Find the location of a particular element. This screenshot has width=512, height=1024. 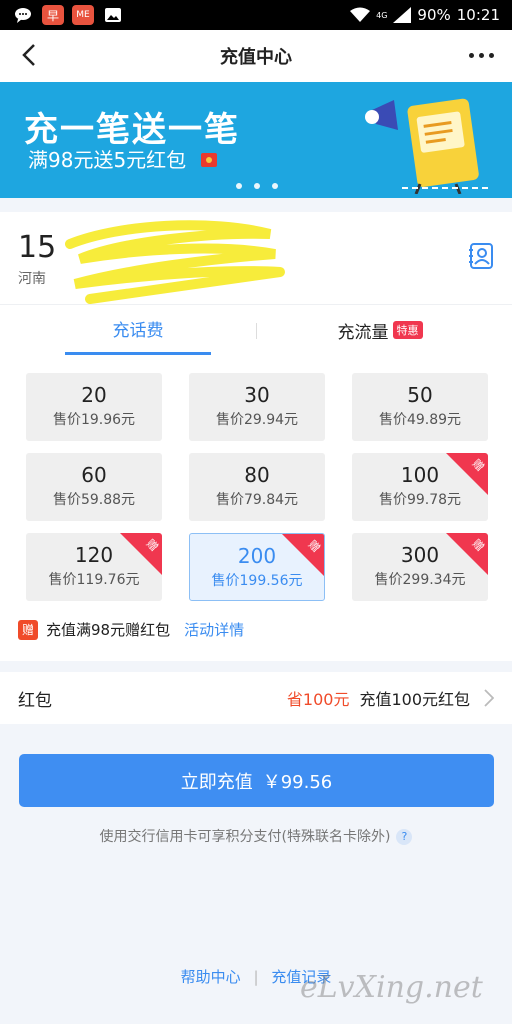

promo-text: 充值满98元赠红包 is located at coordinates (108, 630).